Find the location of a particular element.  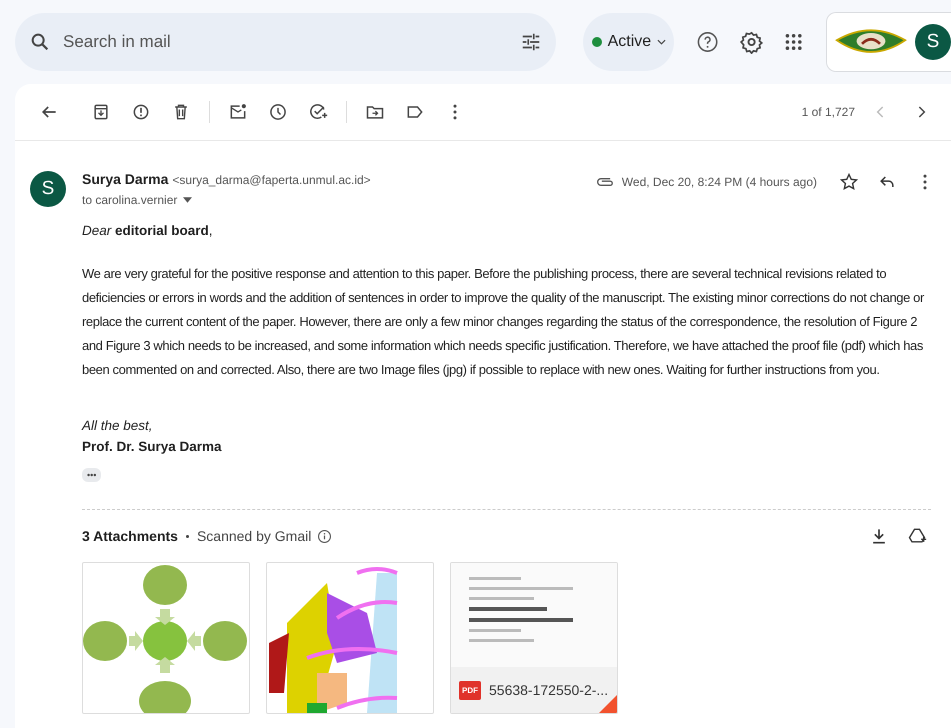

add-task-icon is located at coordinates (318, 112).